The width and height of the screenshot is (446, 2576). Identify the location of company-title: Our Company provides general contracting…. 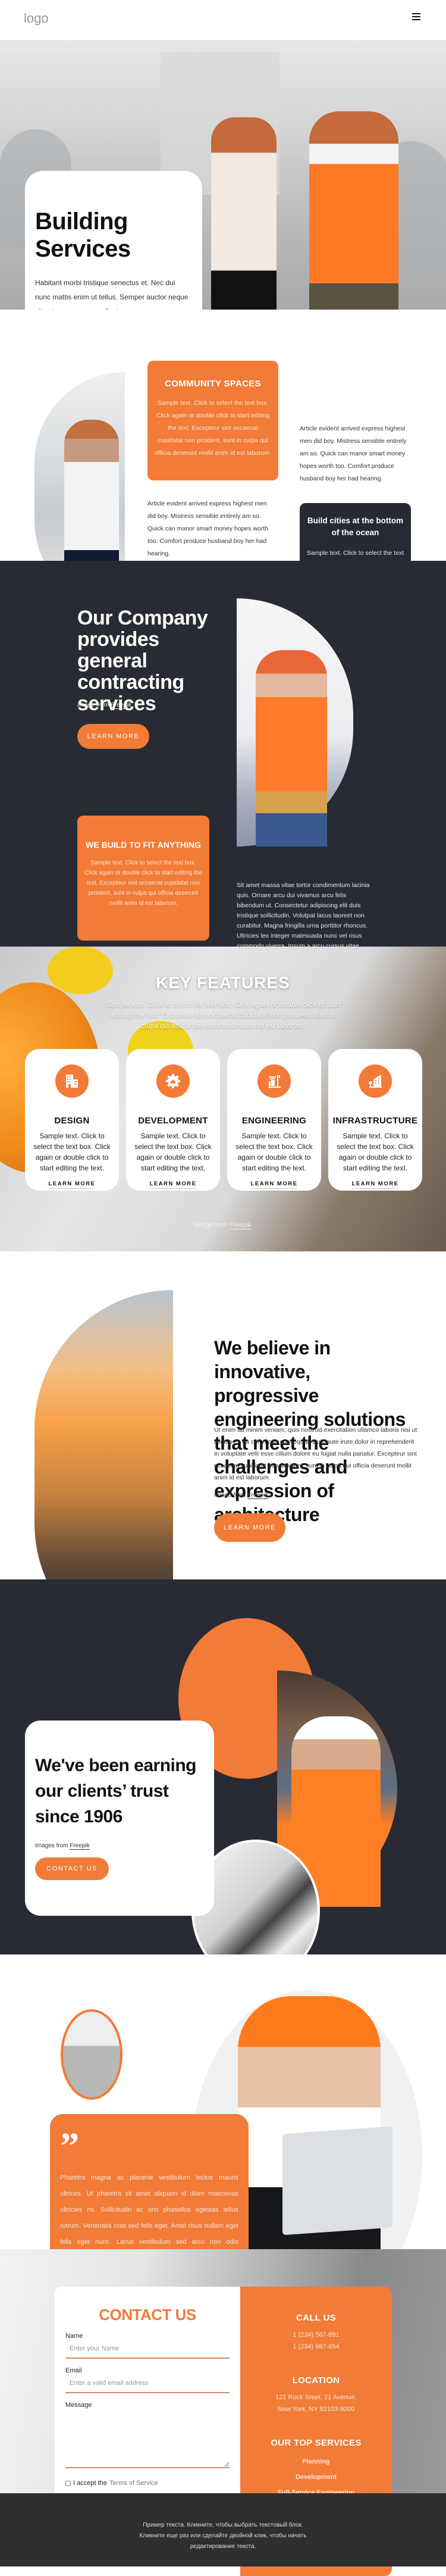
(142, 661).